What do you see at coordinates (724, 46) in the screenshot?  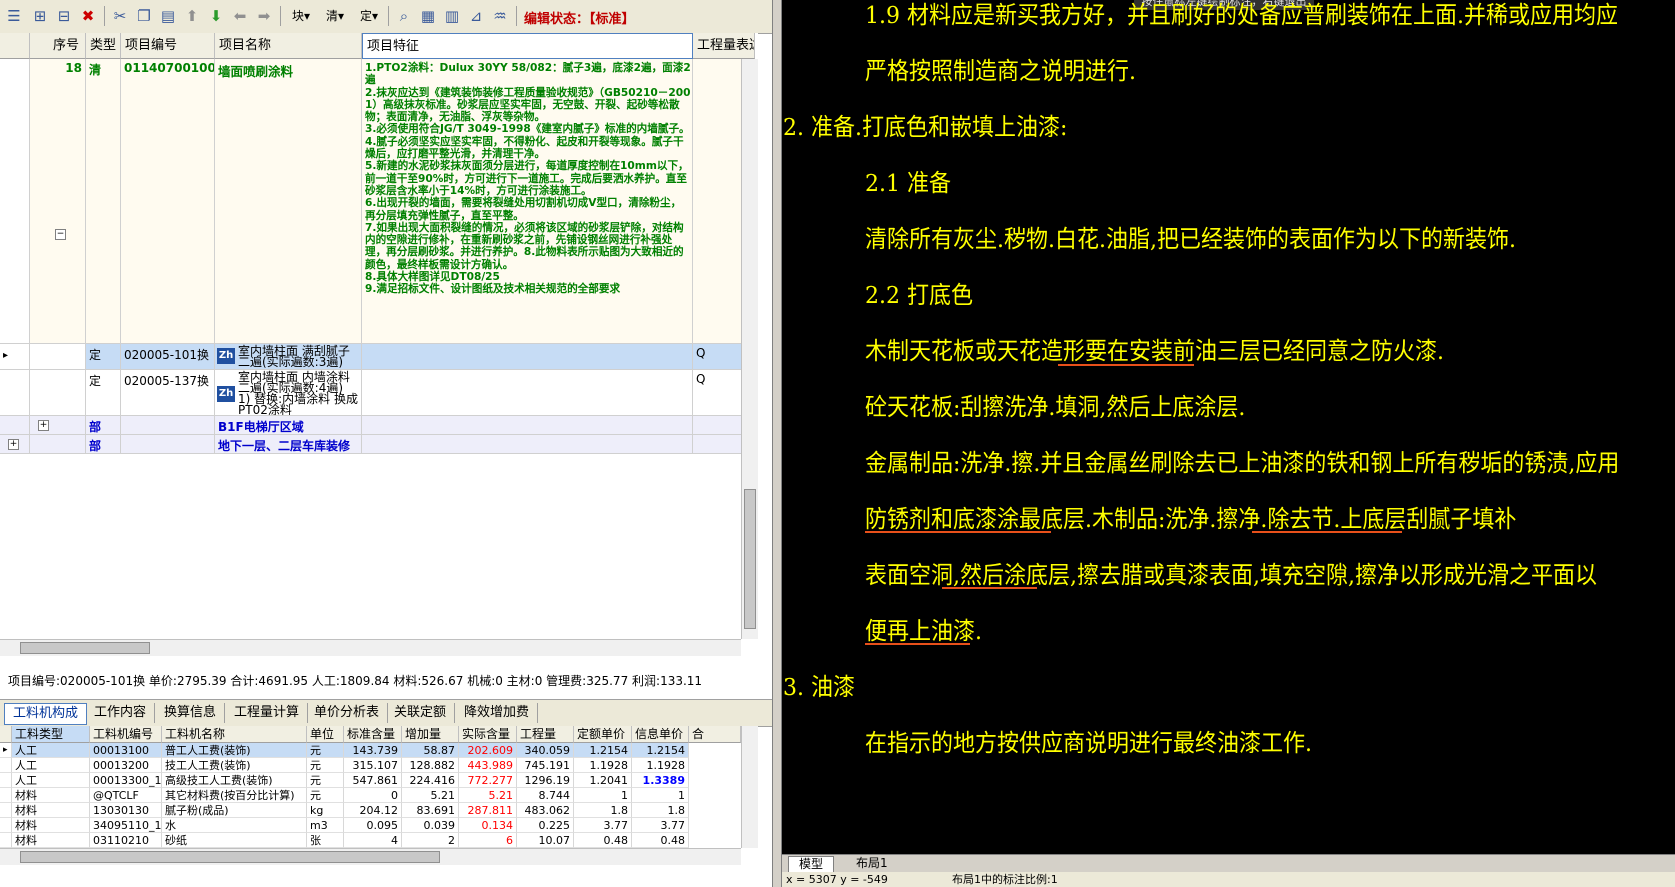 I see `col-header-qty: 工程量表达` at bounding box center [724, 46].